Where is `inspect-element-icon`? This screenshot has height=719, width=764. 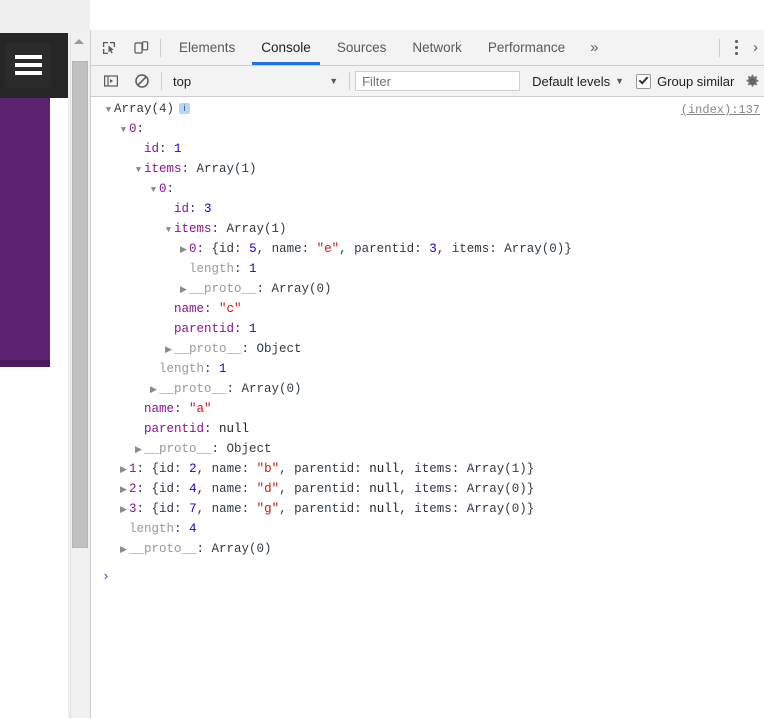
inspect-element-icon is located at coordinates (109, 48).